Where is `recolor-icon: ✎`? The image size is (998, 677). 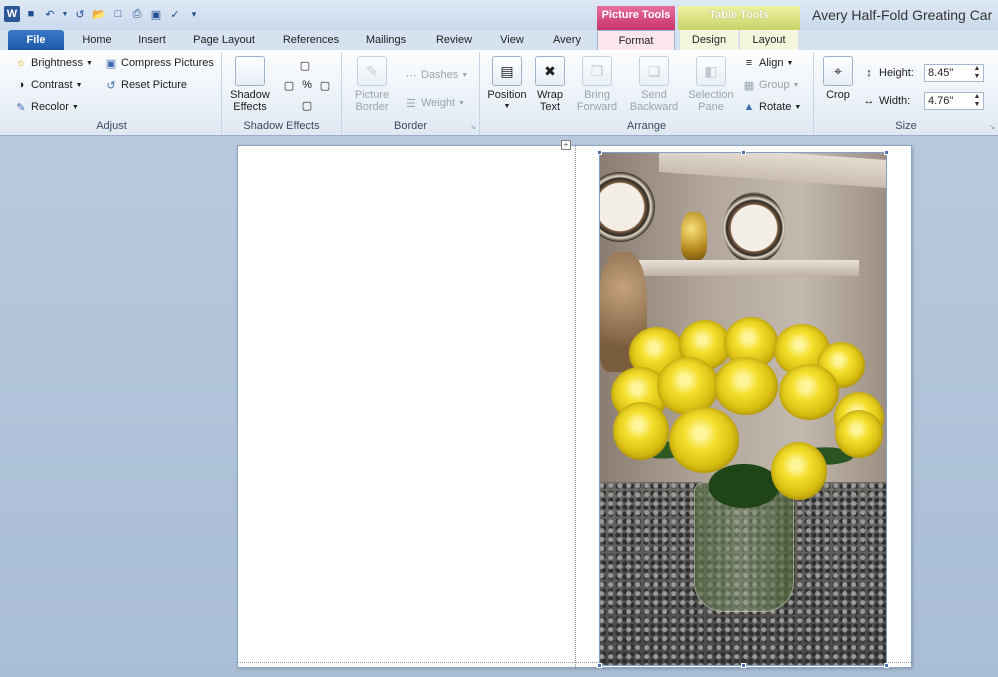
recolor-icon: ✎ is located at coordinates (21, 107).